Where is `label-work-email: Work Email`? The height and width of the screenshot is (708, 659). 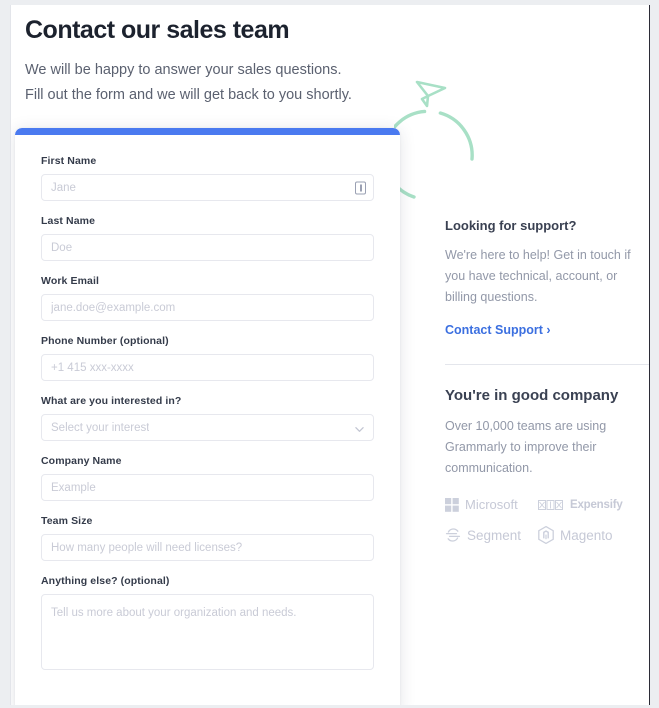 label-work-email: Work Email is located at coordinates (70, 281).